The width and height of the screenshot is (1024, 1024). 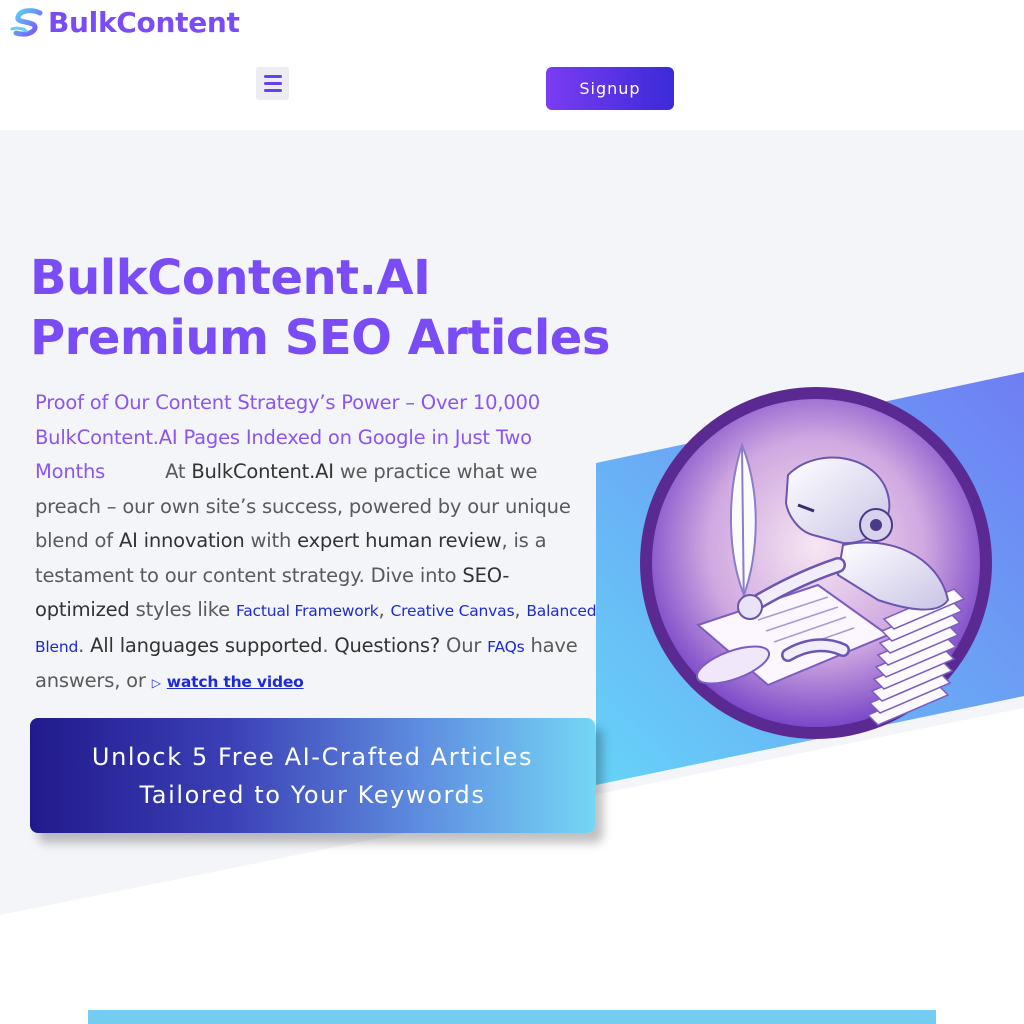 What do you see at coordinates (235, 682) in the screenshot?
I see `watch-video-link: watch the video` at bounding box center [235, 682].